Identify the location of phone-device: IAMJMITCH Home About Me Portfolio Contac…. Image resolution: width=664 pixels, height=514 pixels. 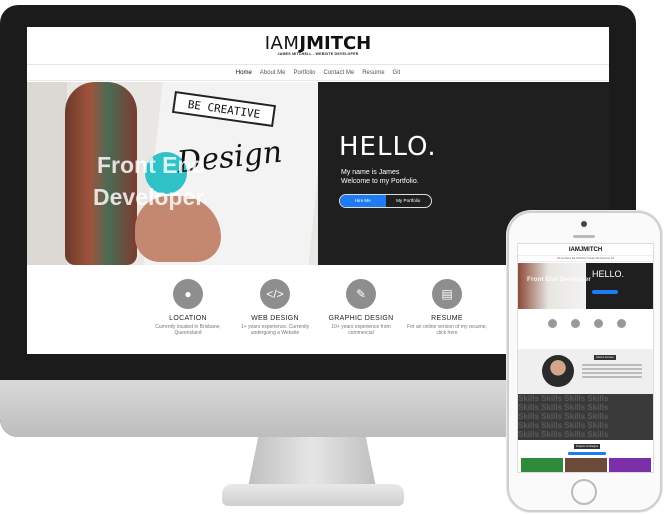
(584, 361).